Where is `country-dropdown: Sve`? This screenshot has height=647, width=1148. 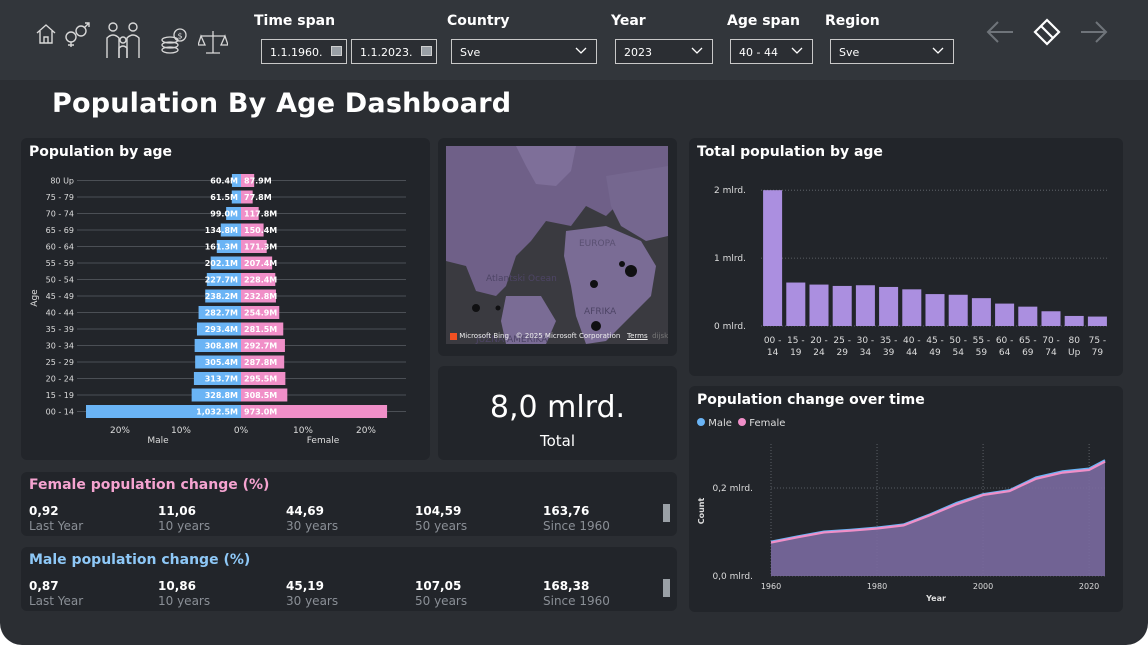
country-dropdown: Sve is located at coordinates (524, 51).